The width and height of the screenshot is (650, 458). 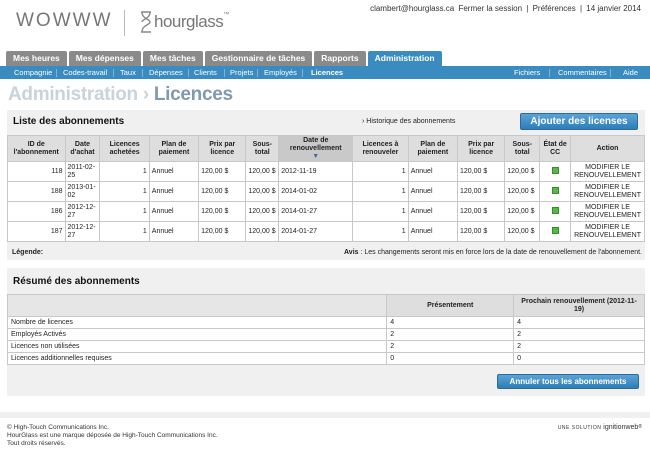 I want to click on summary-row: Licences additionnelles requises 0 0, so click(x=325, y=358).